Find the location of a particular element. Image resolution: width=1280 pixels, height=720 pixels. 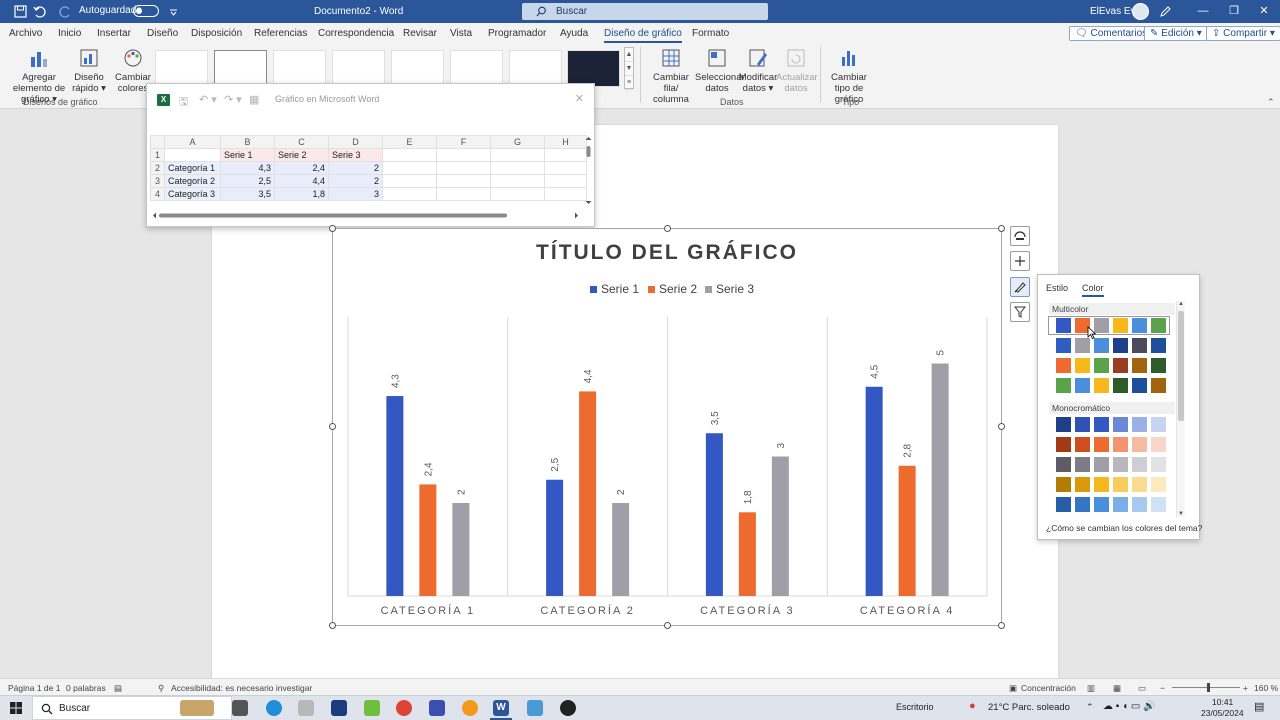

avatar is located at coordinates (1140, 11).